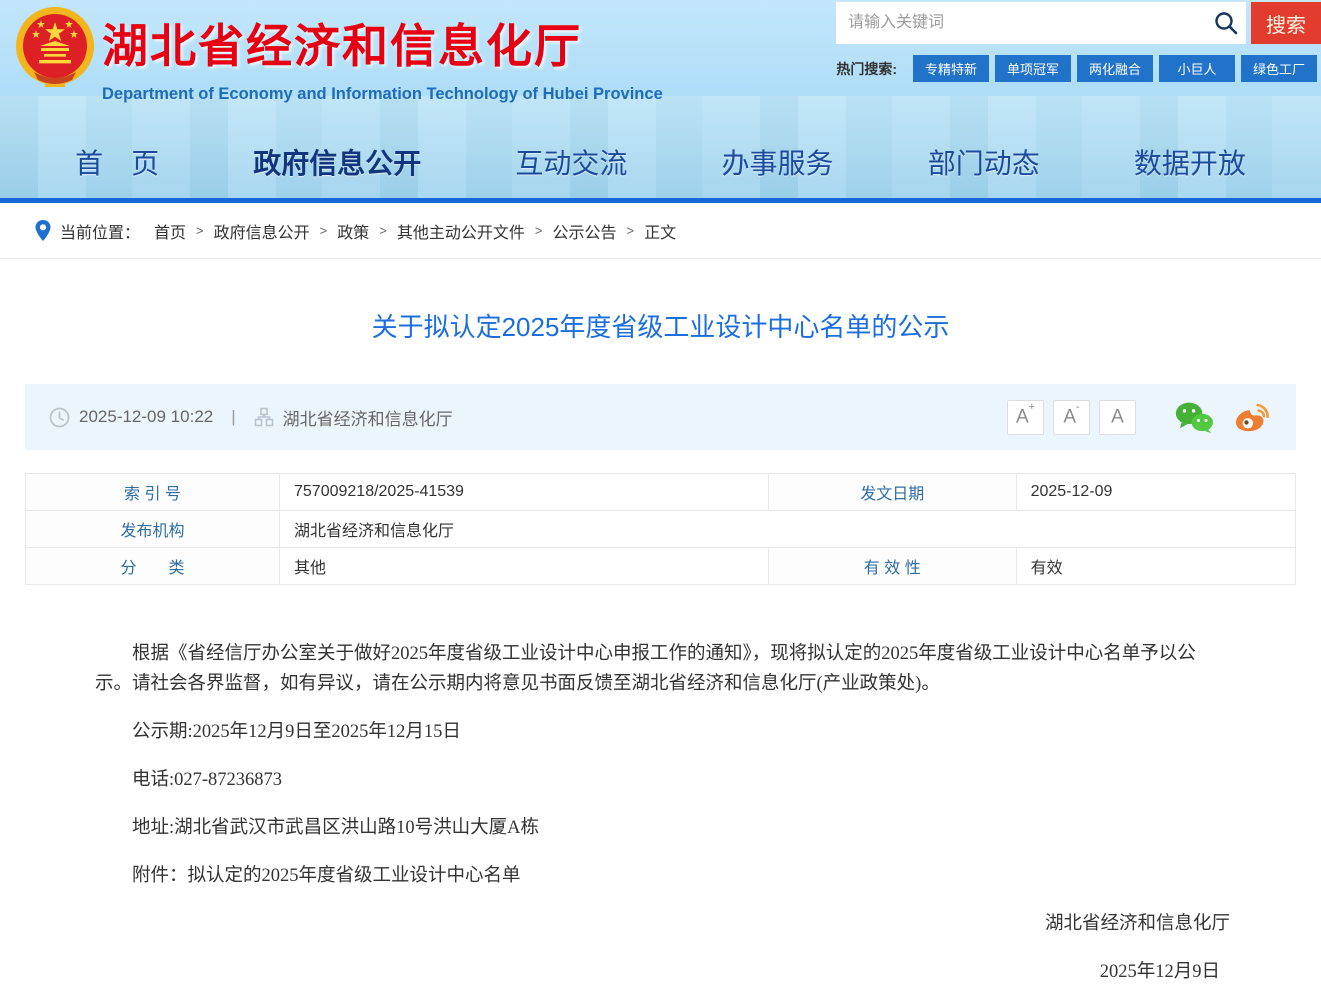  I want to click on hot-search-item: 专精特新, so click(951, 68).